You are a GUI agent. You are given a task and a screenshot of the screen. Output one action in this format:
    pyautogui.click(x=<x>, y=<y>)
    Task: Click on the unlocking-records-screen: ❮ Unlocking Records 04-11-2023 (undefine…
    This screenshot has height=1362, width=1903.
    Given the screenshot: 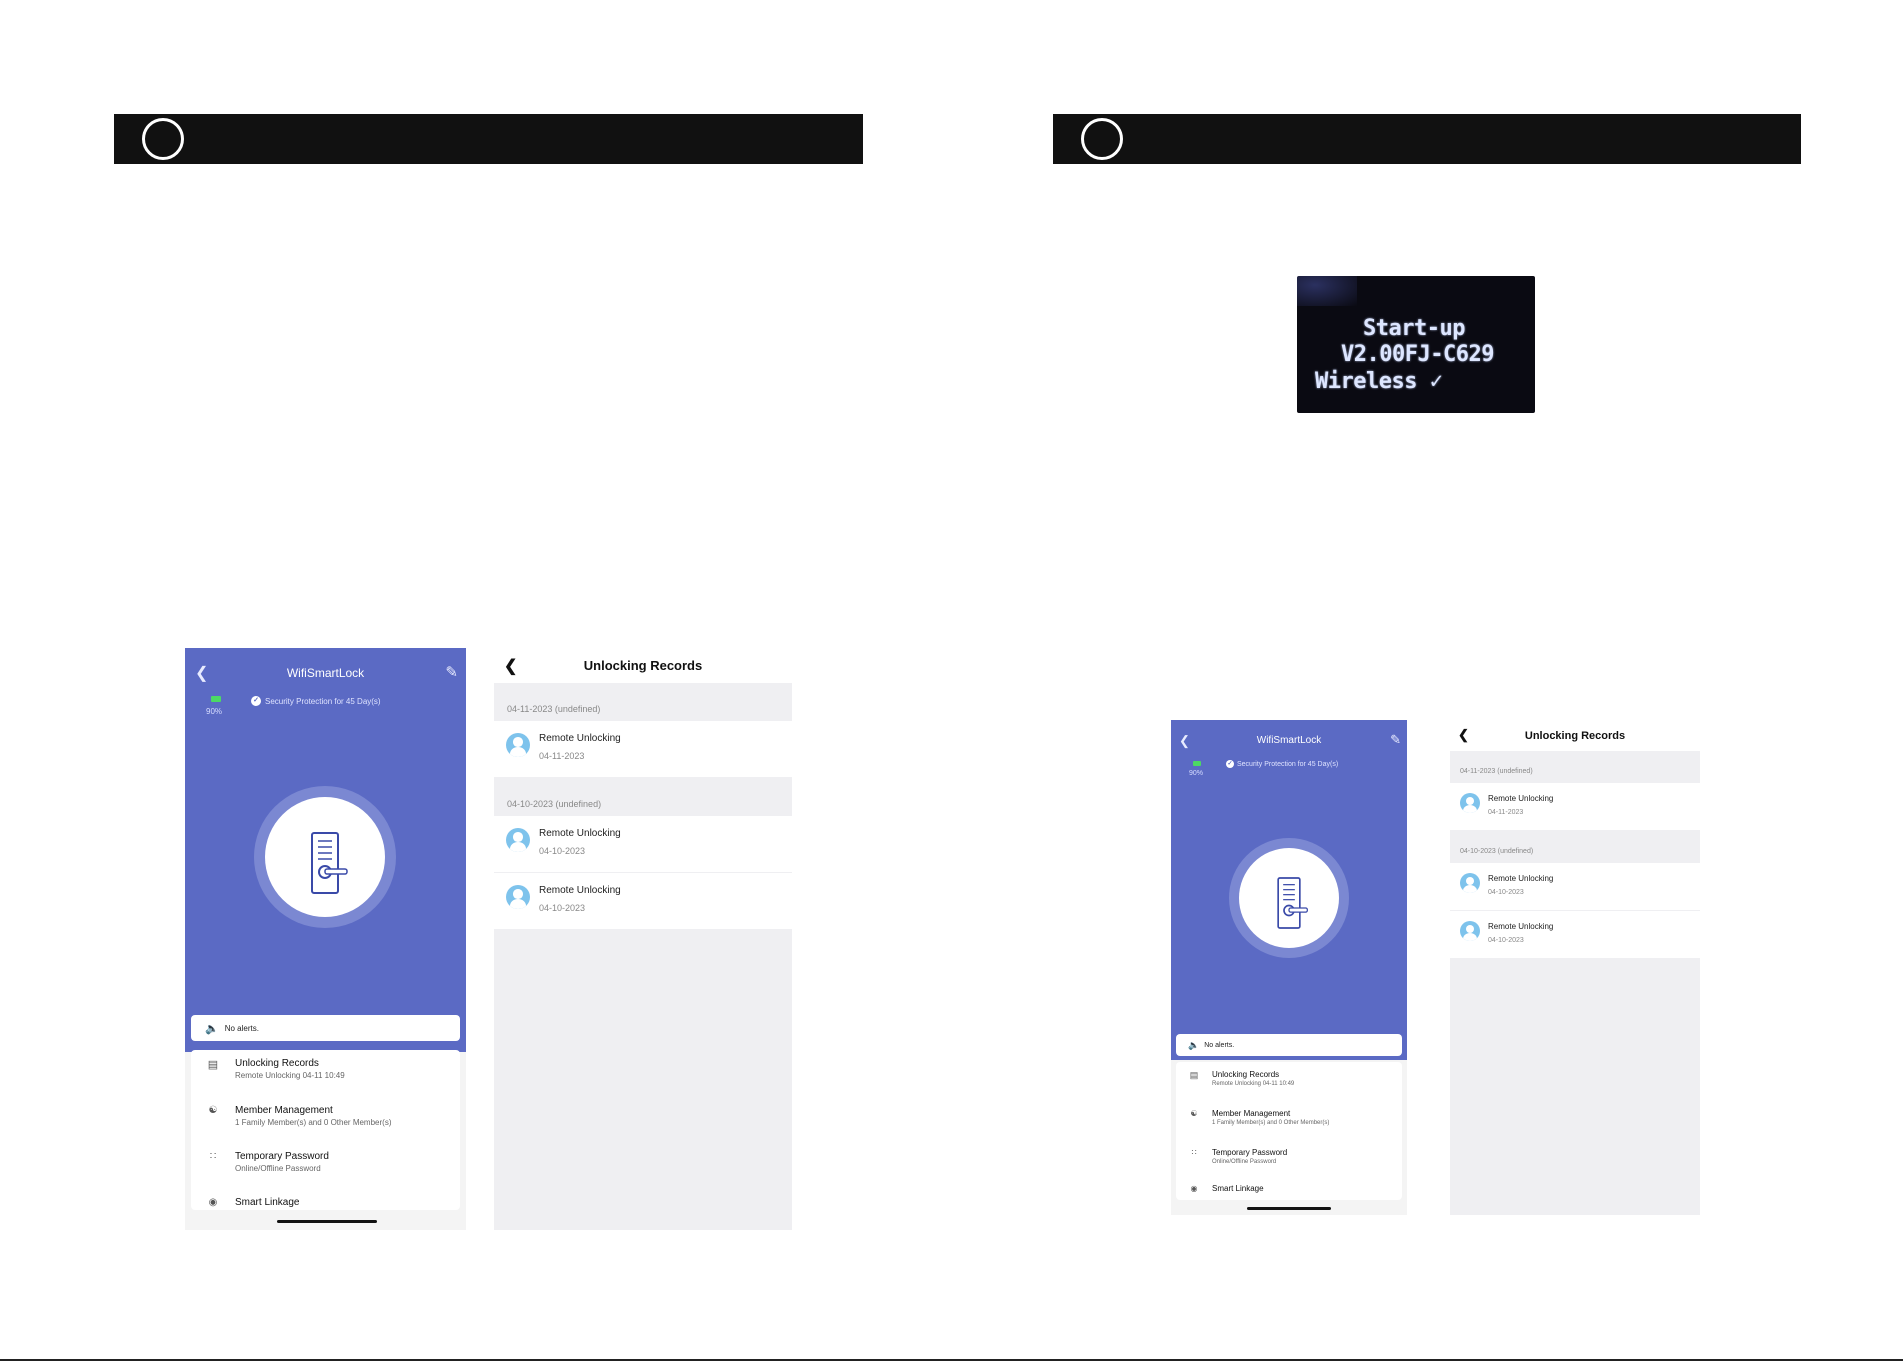 What is the action you would take?
    pyautogui.click(x=643, y=939)
    